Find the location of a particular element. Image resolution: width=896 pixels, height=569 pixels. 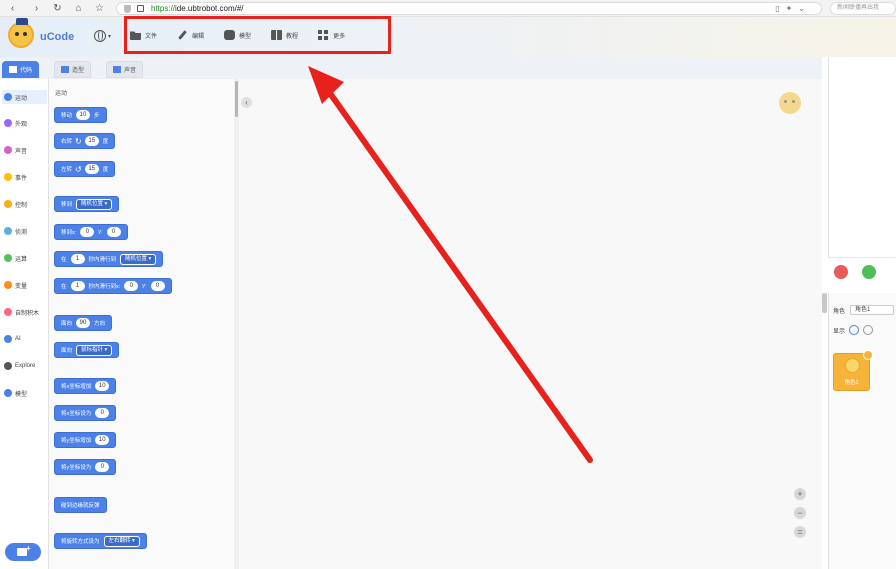

chevron-down-icon: ▾ is located at coordinates (109, 36).